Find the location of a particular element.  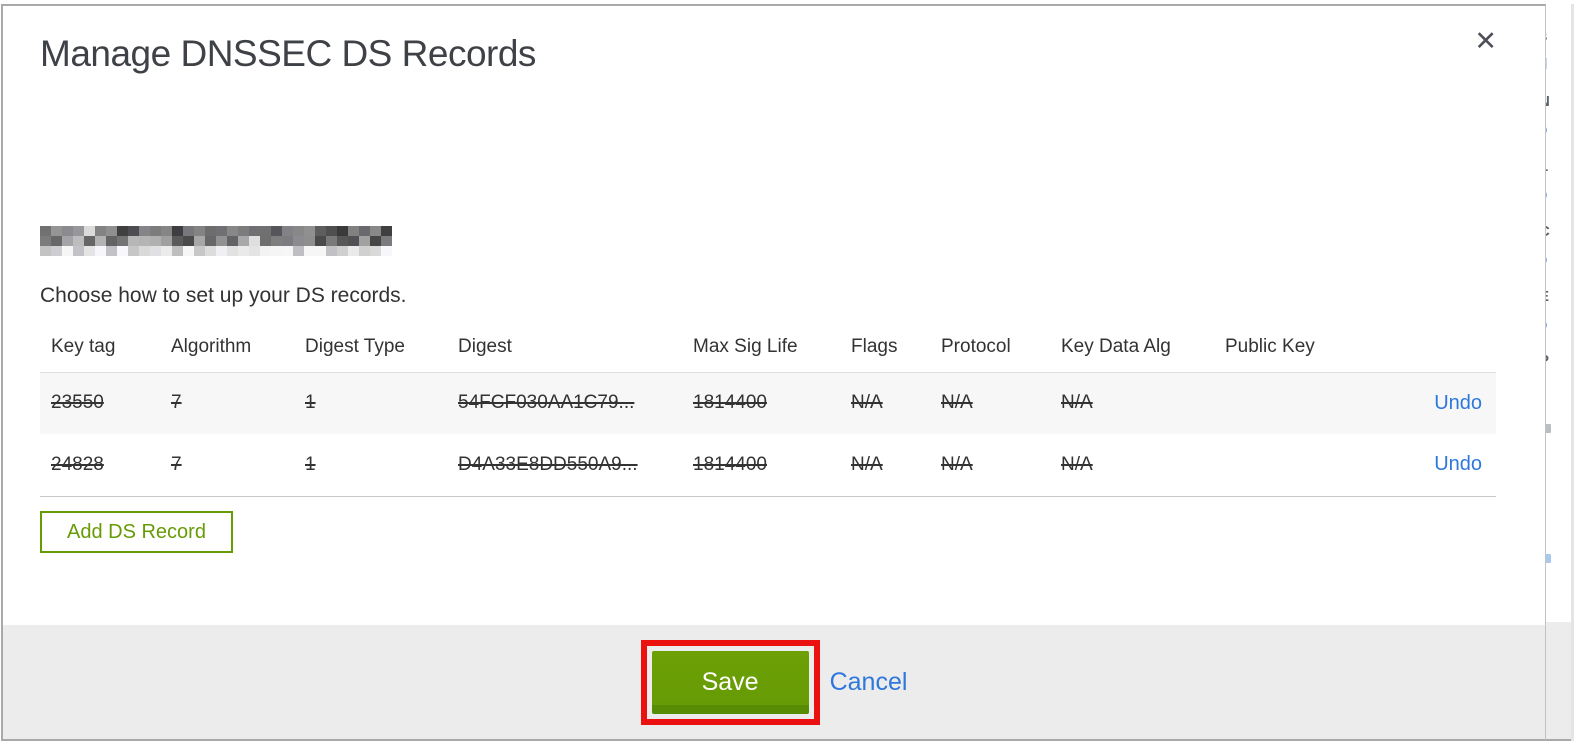

modal-footer: Save Cancel is located at coordinates (774, 682).